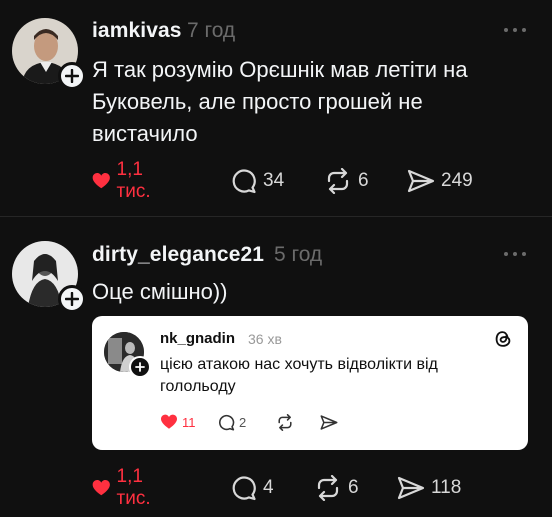  I want to click on avatar-iamkivas, so click(49, 54).